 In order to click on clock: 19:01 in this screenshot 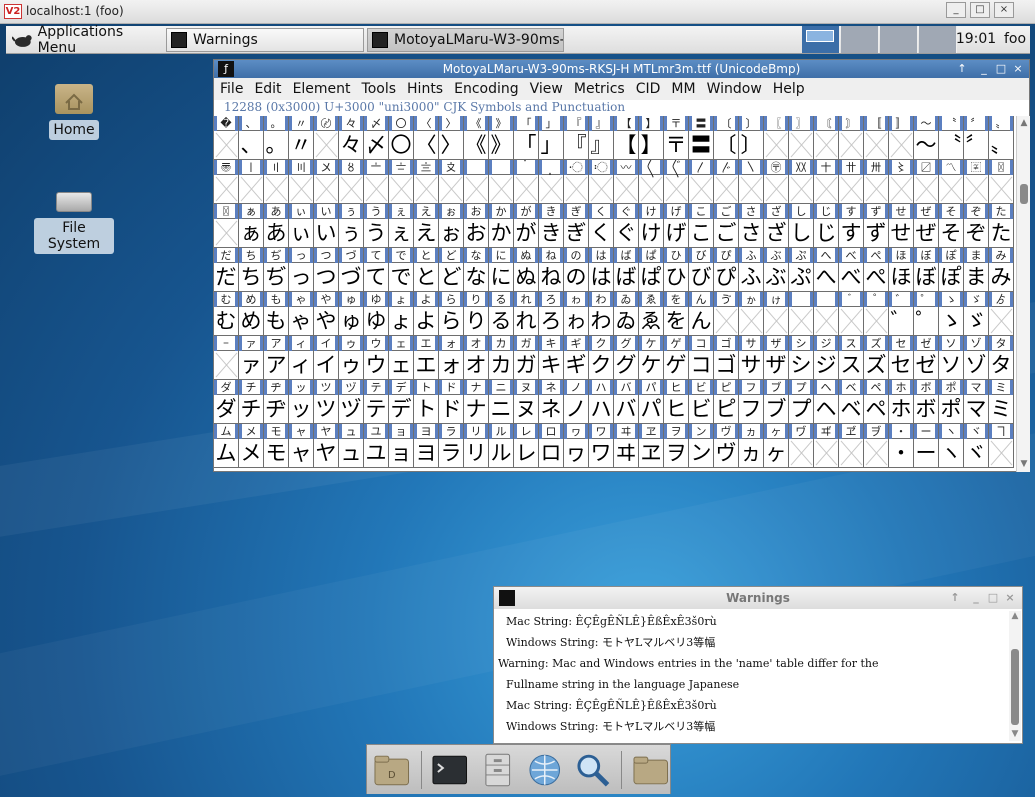, I will do `click(976, 39)`.